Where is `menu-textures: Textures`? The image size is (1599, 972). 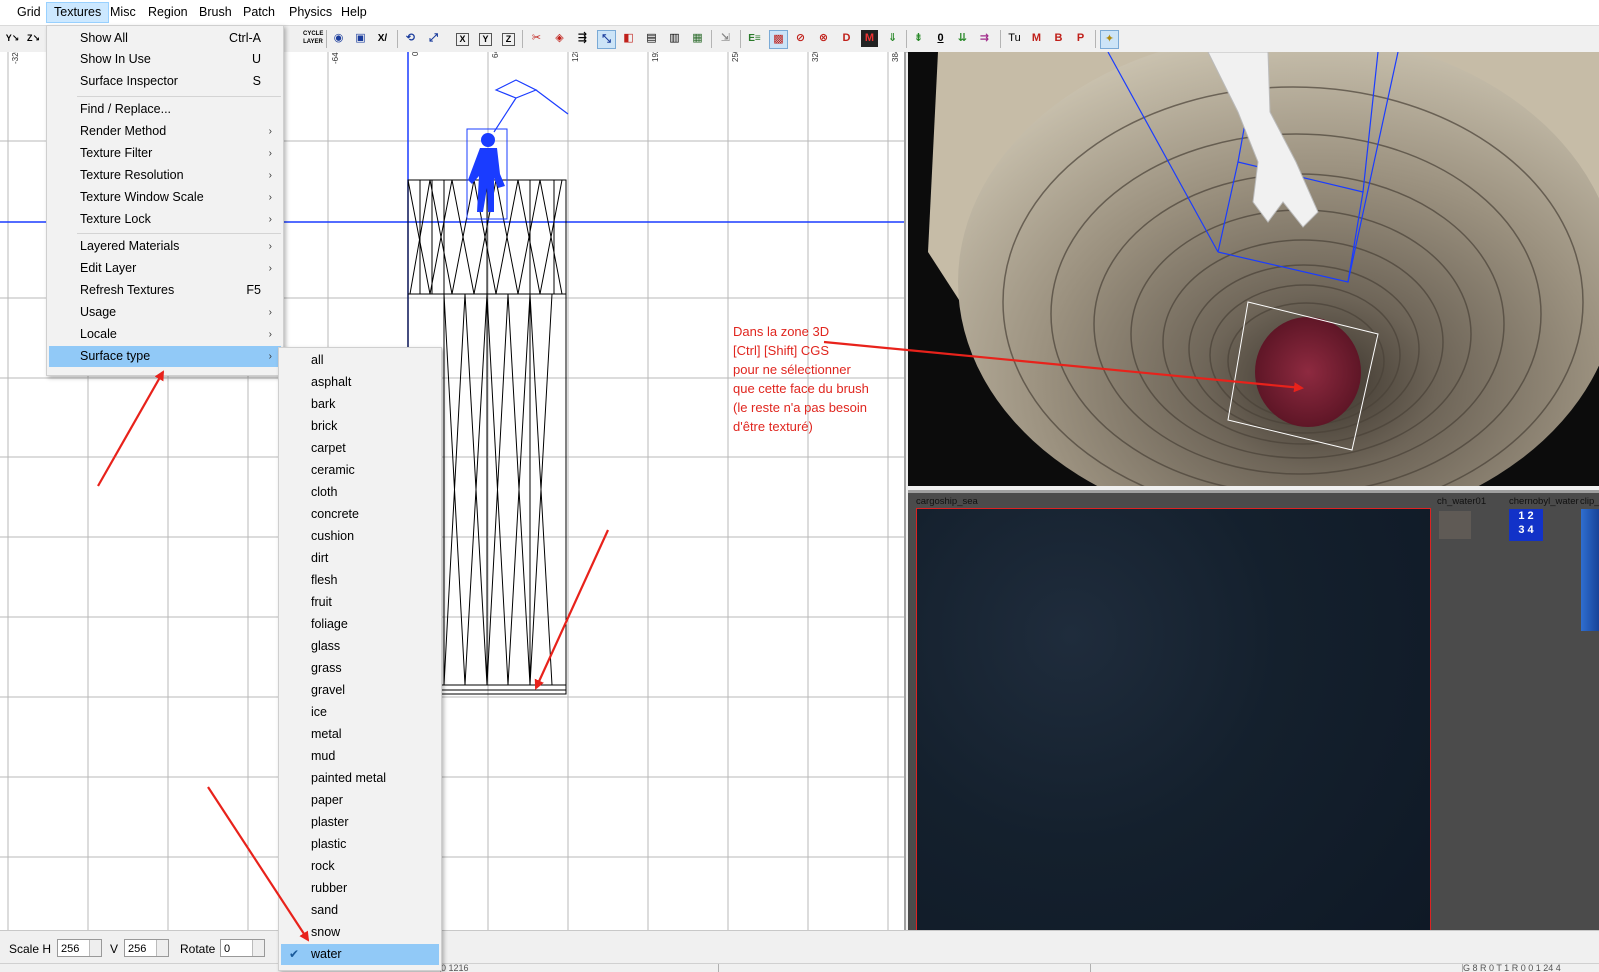 menu-textures: Textures is located at coordinates (78, 12).